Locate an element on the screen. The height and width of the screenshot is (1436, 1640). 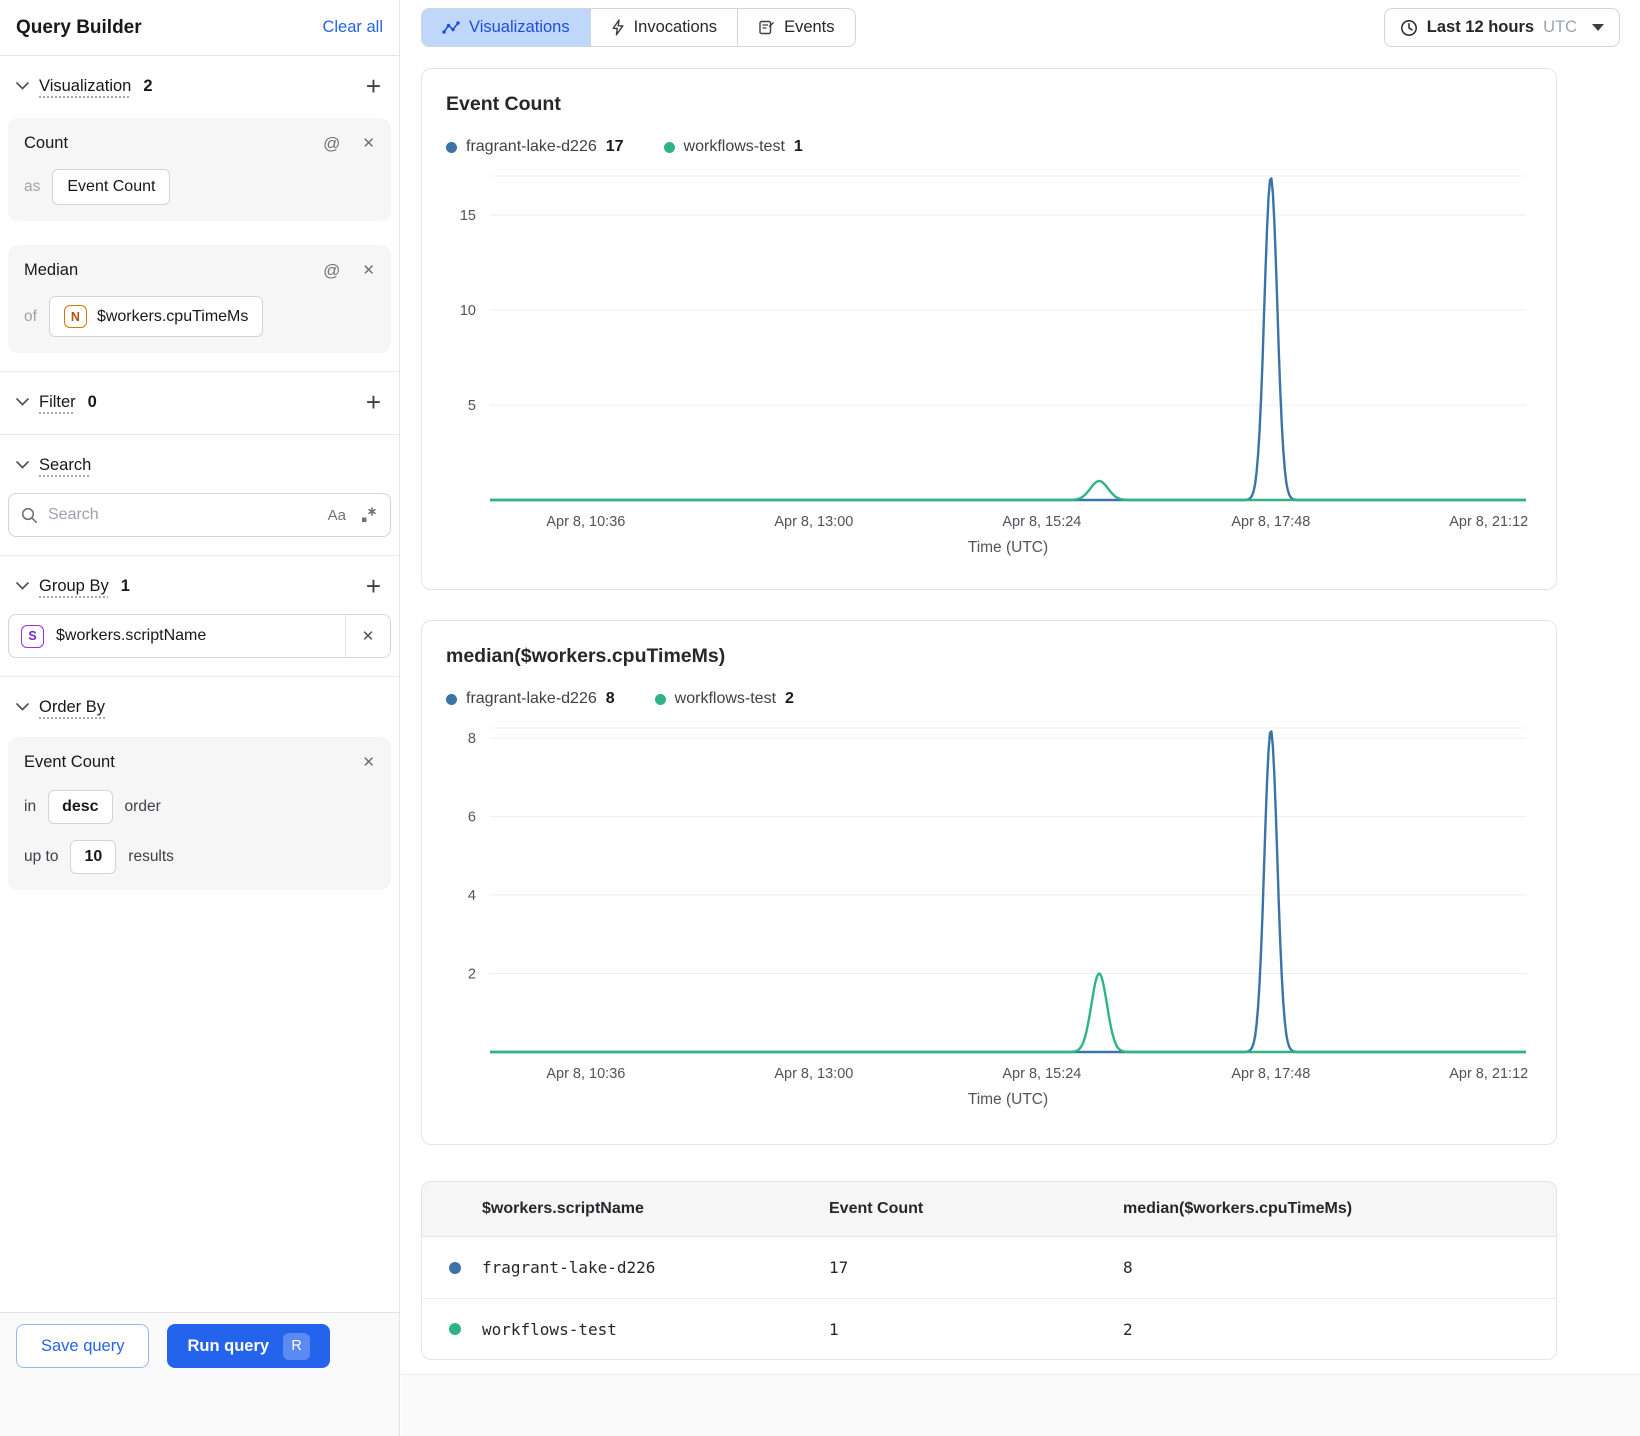
order-by-field: Event Count is located at coordinates (69, 762).